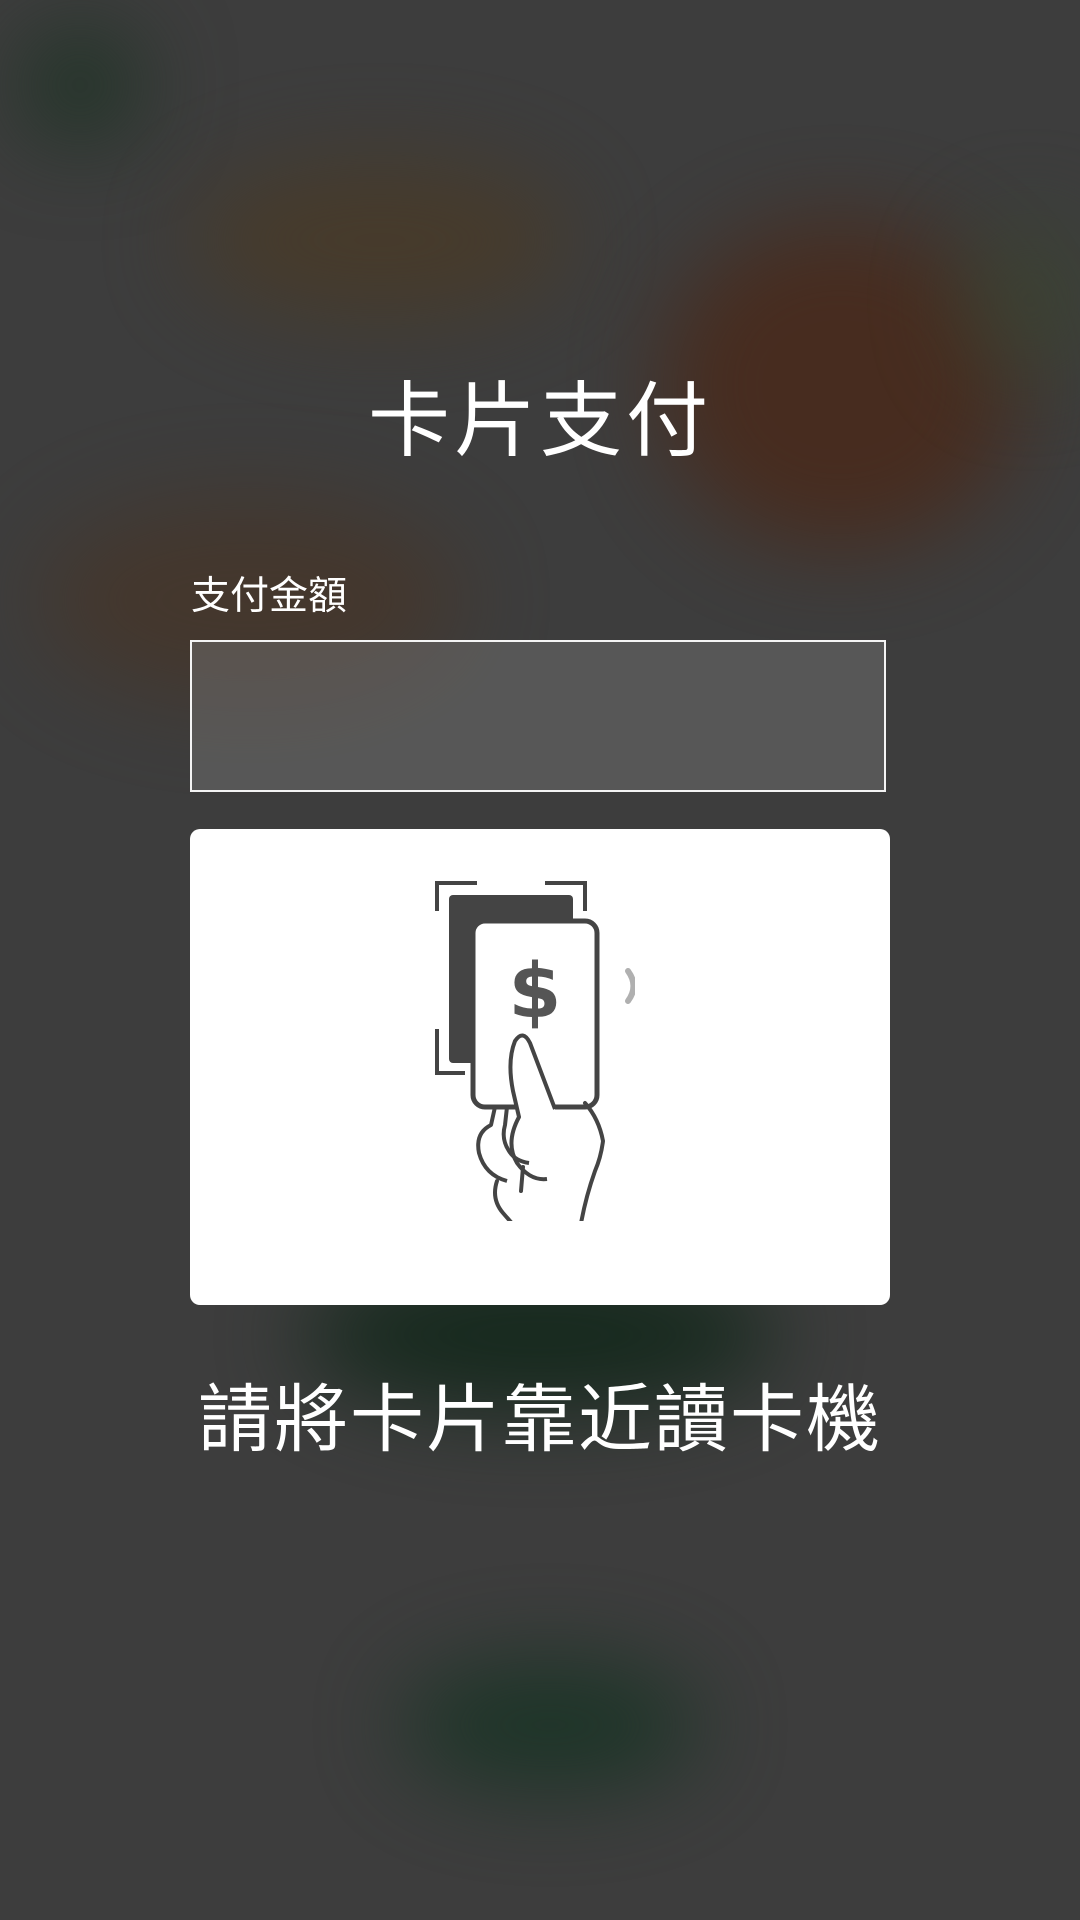 The width and height of the screenshot is (1080, 1920). I want to click on amount-field, so click(538, 716).